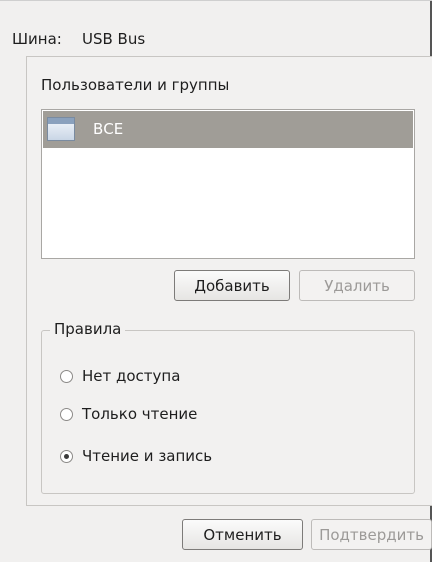  I want to click on cancel-button: Отменить, so click(242, 534).